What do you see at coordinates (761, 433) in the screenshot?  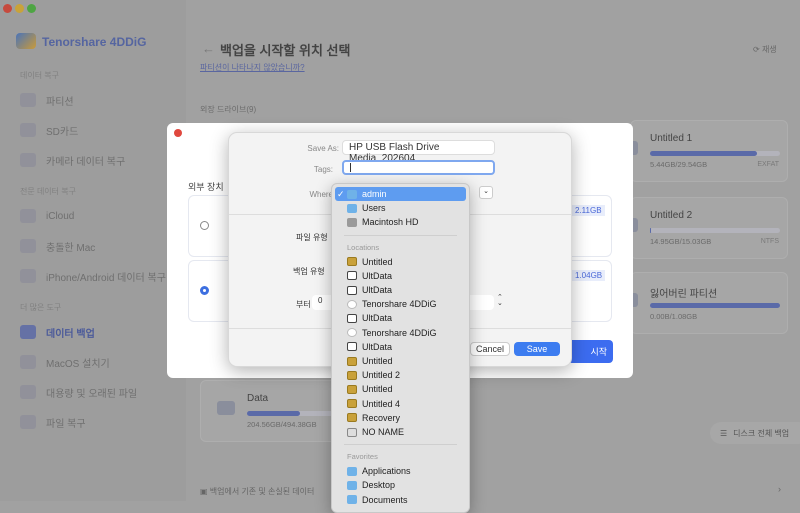 I see `full-disk-backup-label: 디스크 전체 백업` at bounding box center [761, 433].